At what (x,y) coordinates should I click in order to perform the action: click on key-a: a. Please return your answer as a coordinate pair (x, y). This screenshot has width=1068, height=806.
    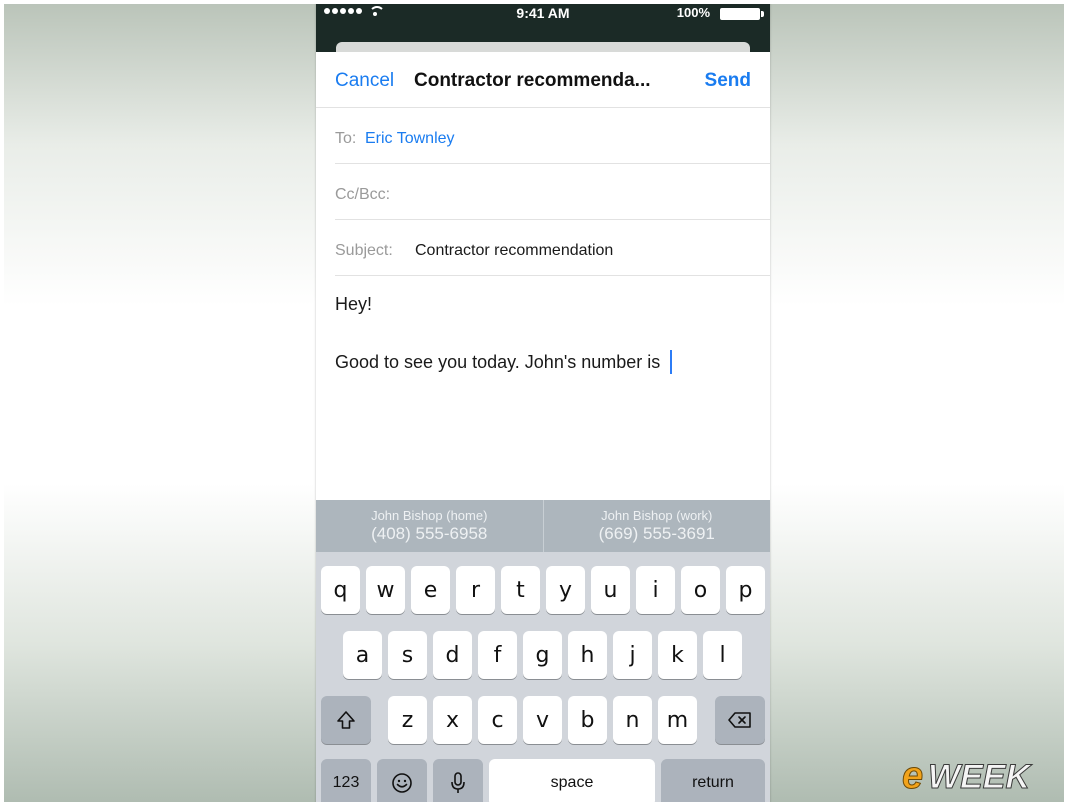
    Looking at the image, I should click on (362, 655).